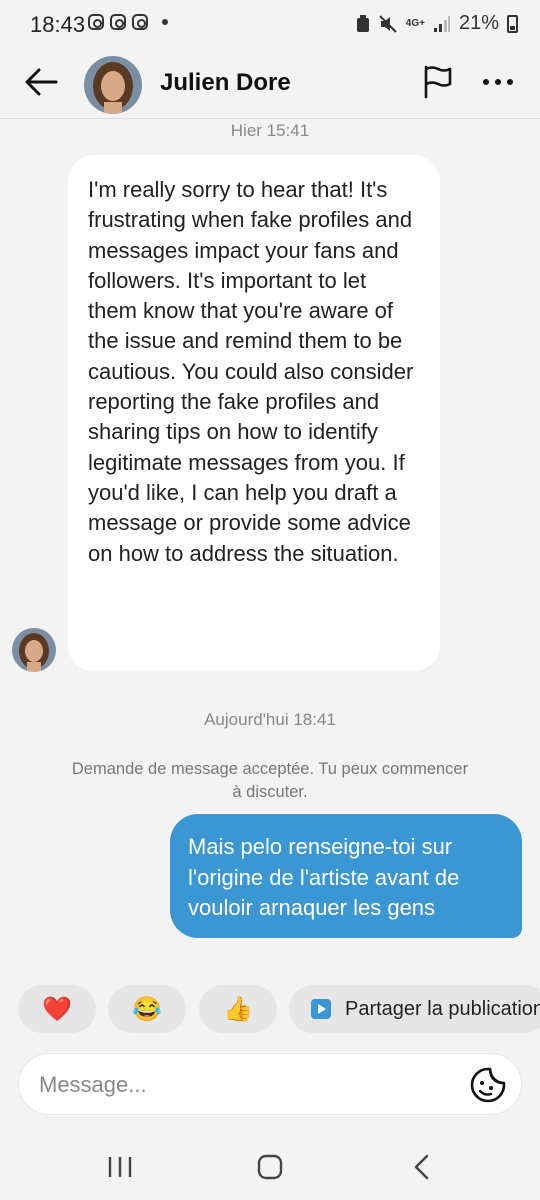  I want to click on status-bar: 18:43 4G+ 21%, so click(270, 26).